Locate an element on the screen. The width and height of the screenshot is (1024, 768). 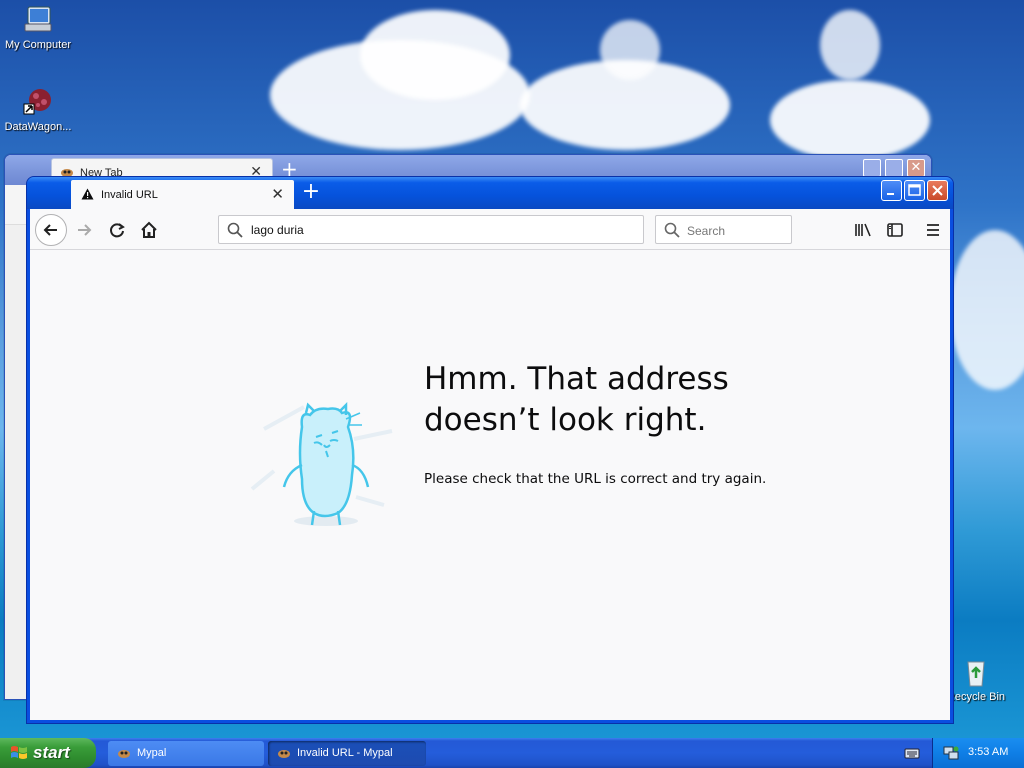
new-tab-button: + is located at coordinates (311, 193).